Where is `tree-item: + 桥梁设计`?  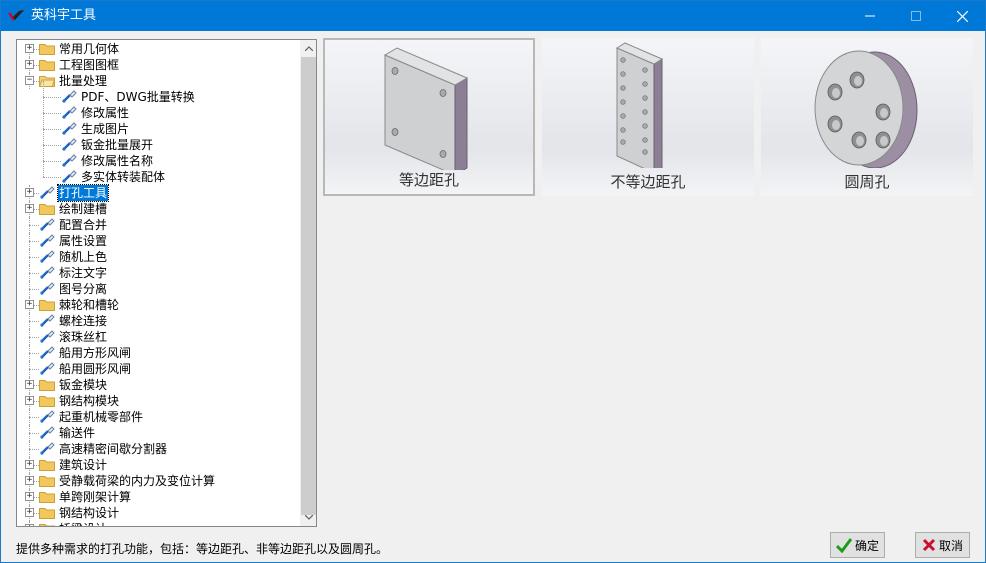
tree-item: + 桥梁设计 is located at coordinates (158, 523).